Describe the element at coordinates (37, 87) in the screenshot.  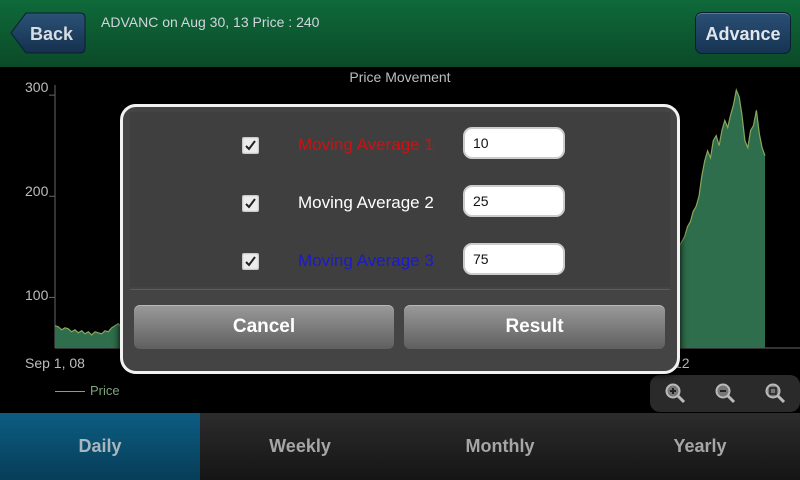
I see `y-tick-label: 300` at that location.